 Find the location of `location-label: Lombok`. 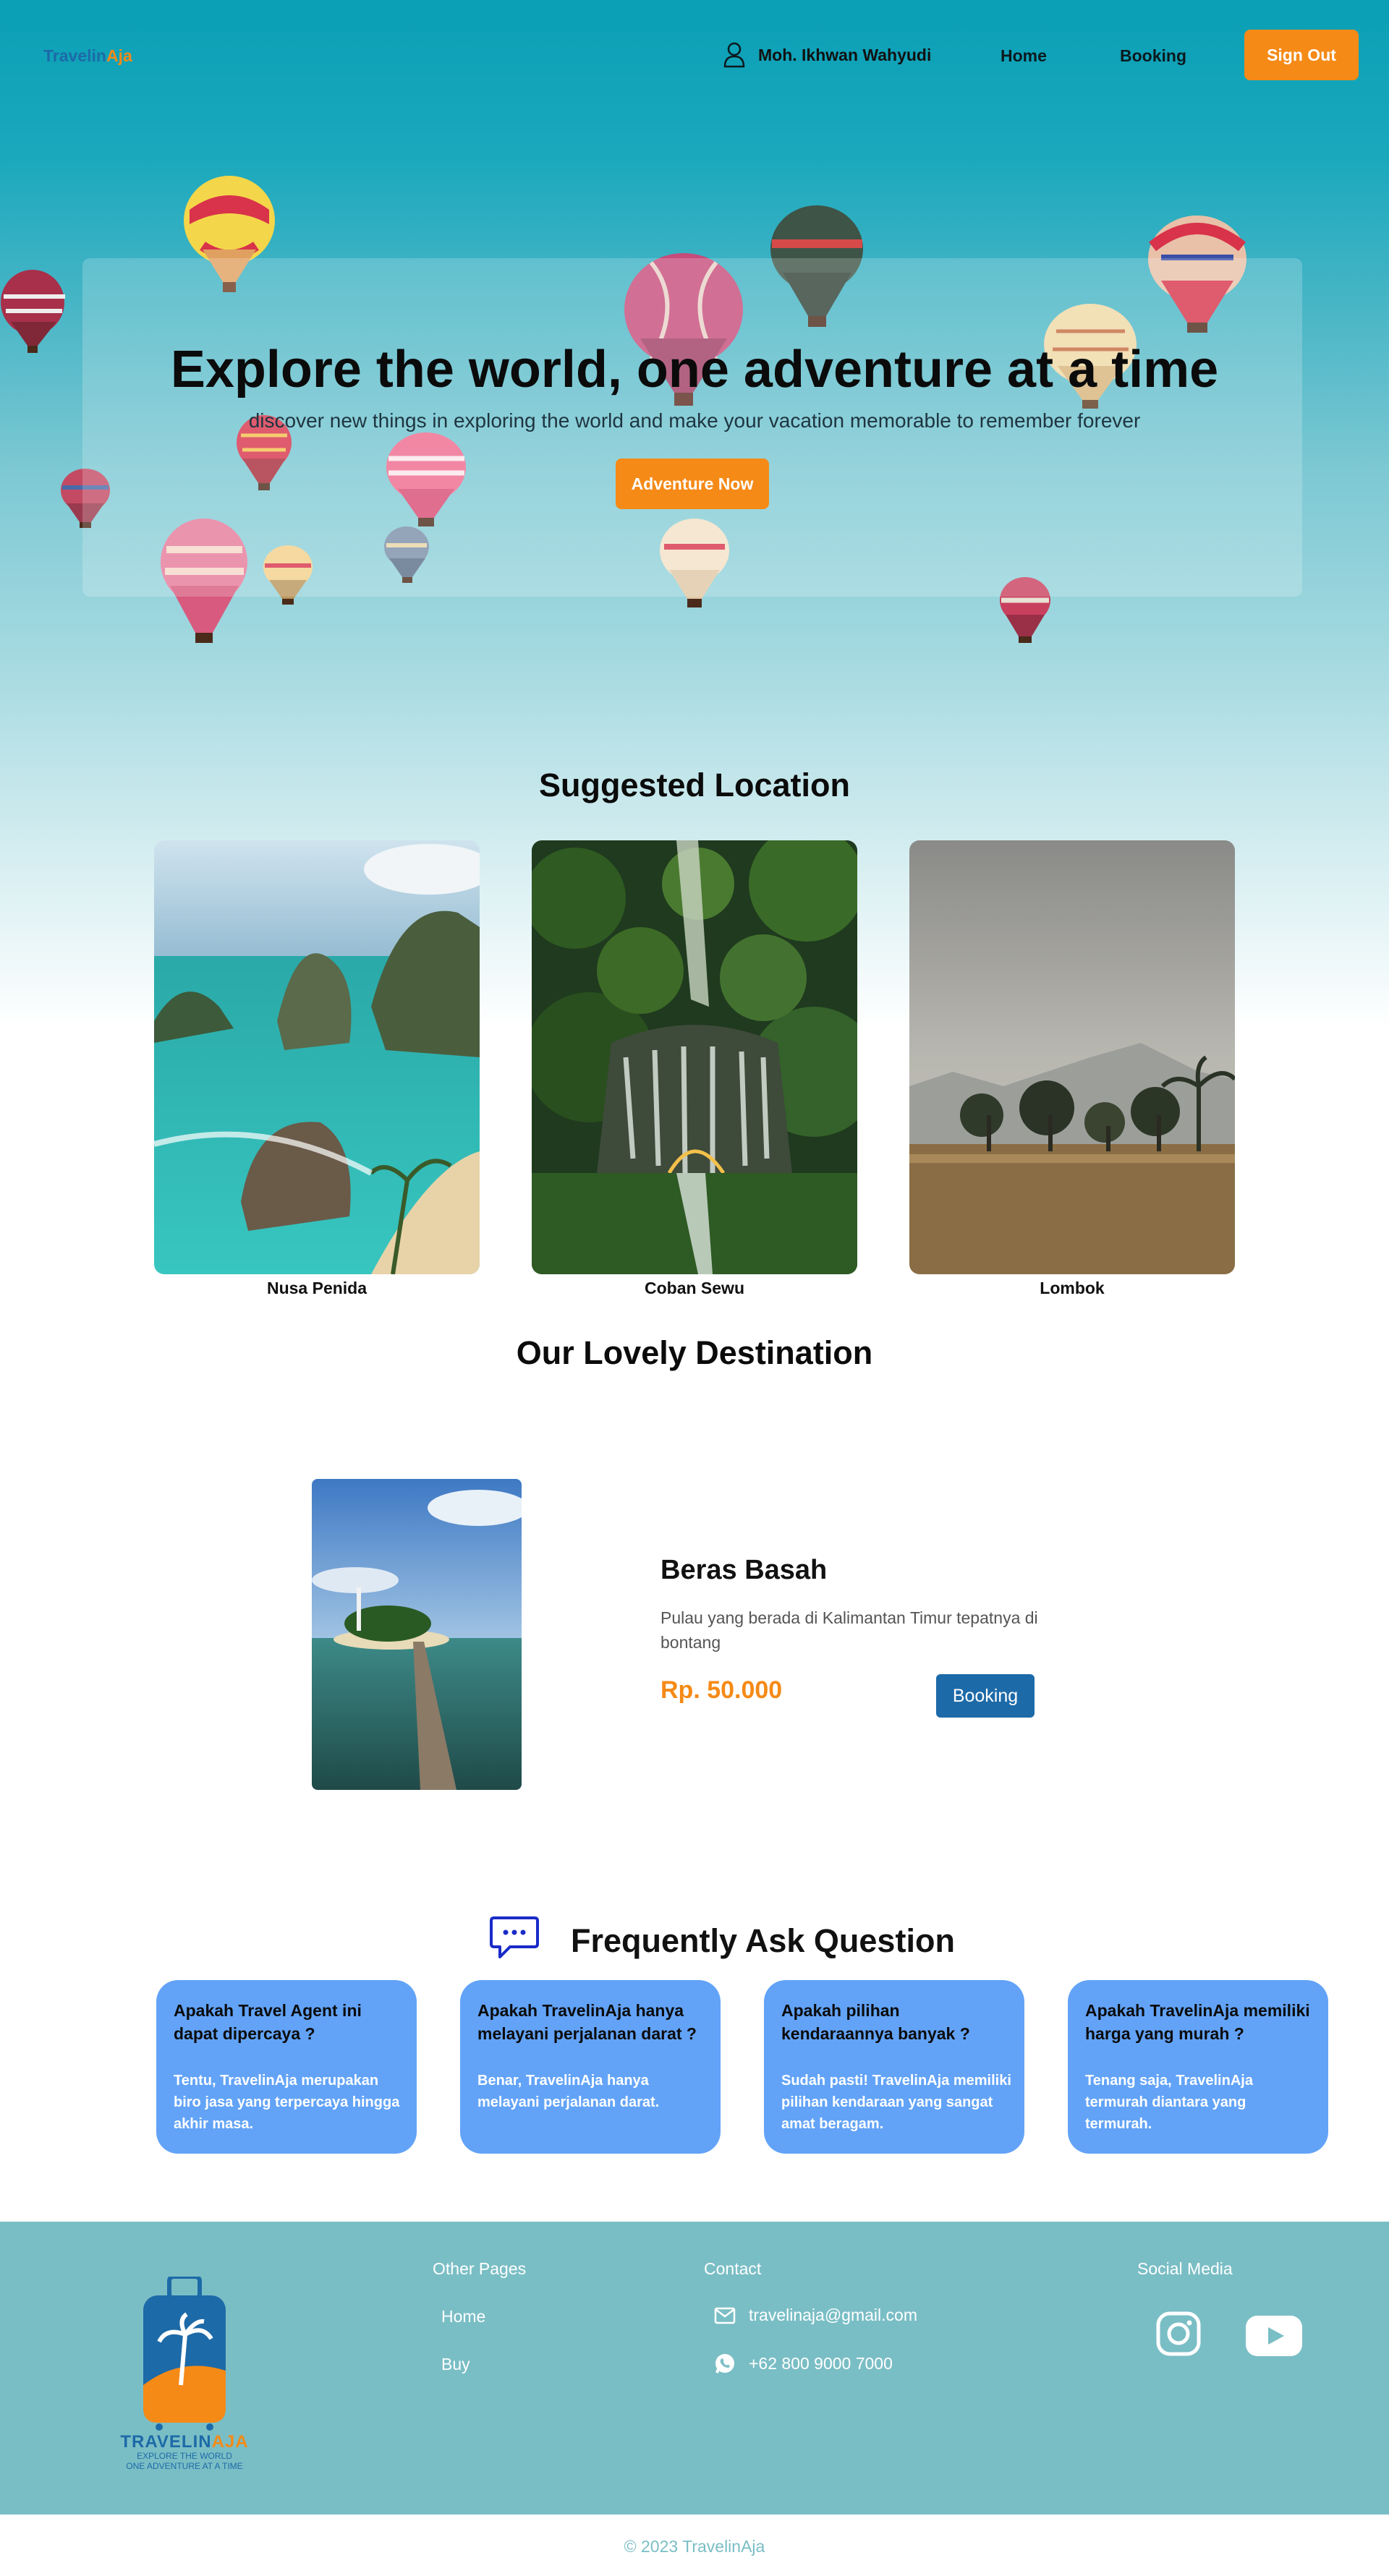

location-label: Lombok is located at coordinates (1072, 1288).